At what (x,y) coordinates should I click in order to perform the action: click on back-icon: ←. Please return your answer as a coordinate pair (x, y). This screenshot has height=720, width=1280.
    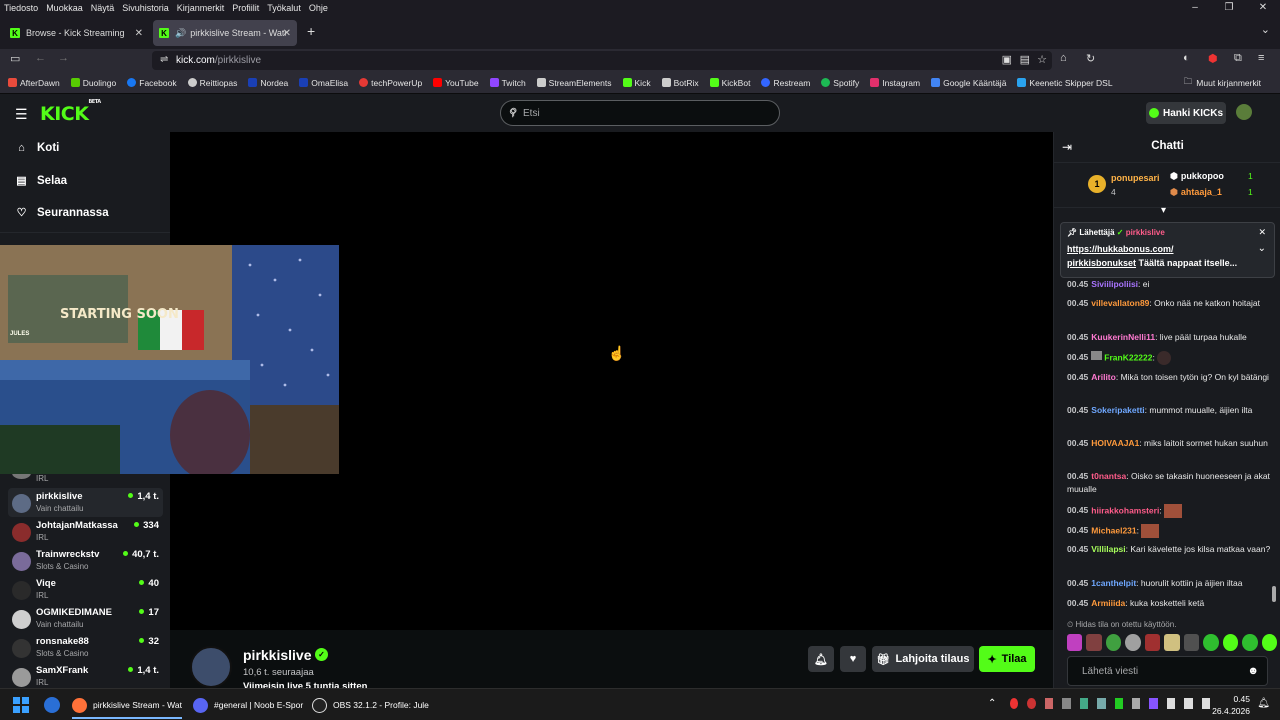
    Looking at the image, I should click on (40, 58).